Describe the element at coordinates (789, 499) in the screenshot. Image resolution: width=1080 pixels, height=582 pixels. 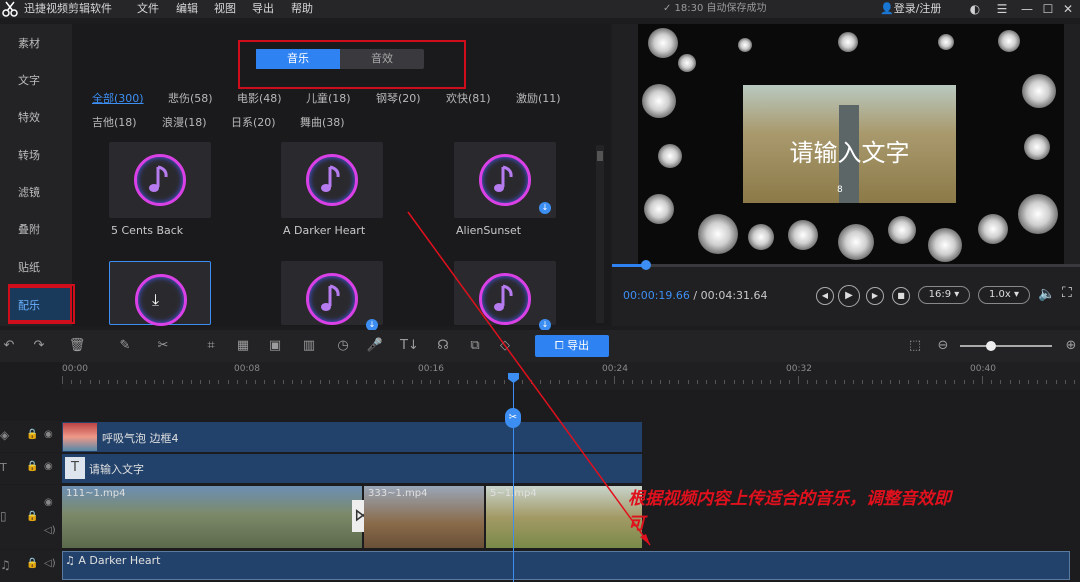
I see `annotation-line: 根据视频内容上传适合的音乐，调整音效即` at that location.